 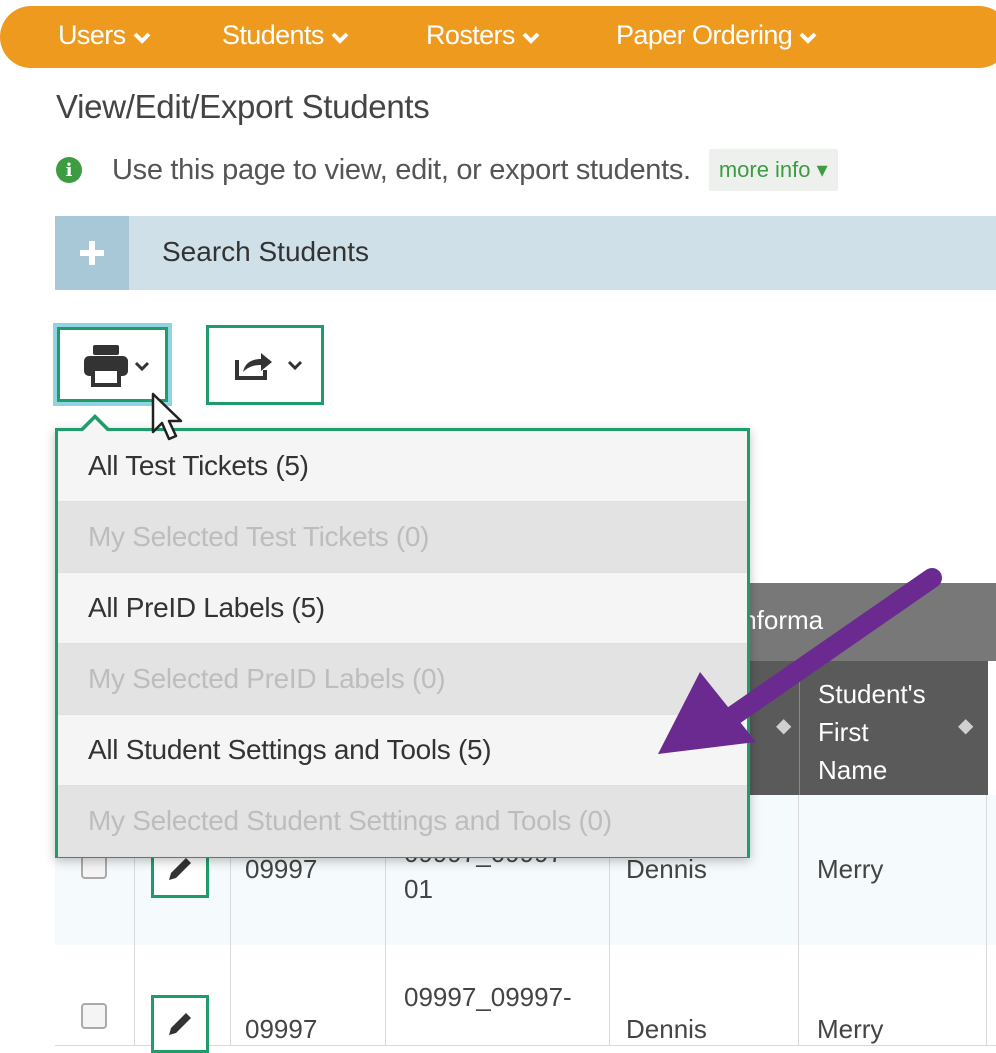 I want to click on printer-icon, so click(x=105, y=365).